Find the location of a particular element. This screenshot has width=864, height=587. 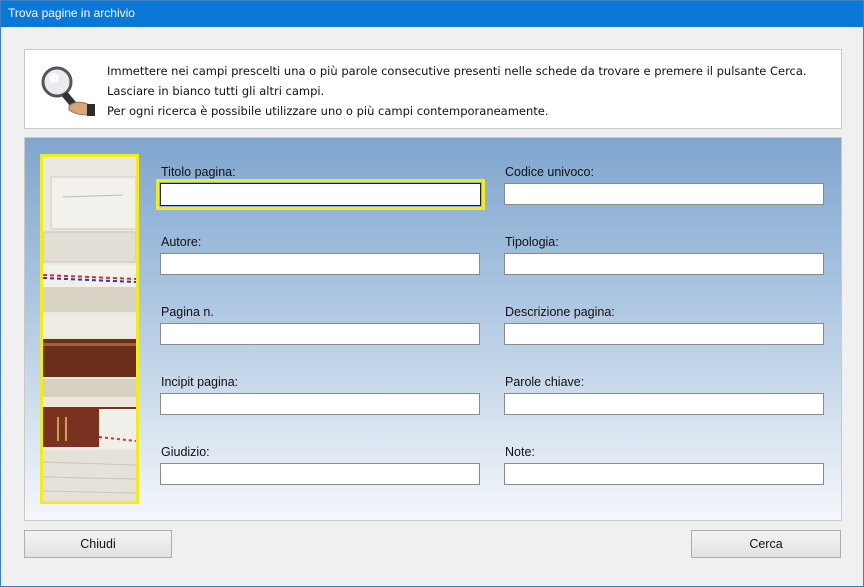

archive-papers-image is located at coordinates (89, 329).